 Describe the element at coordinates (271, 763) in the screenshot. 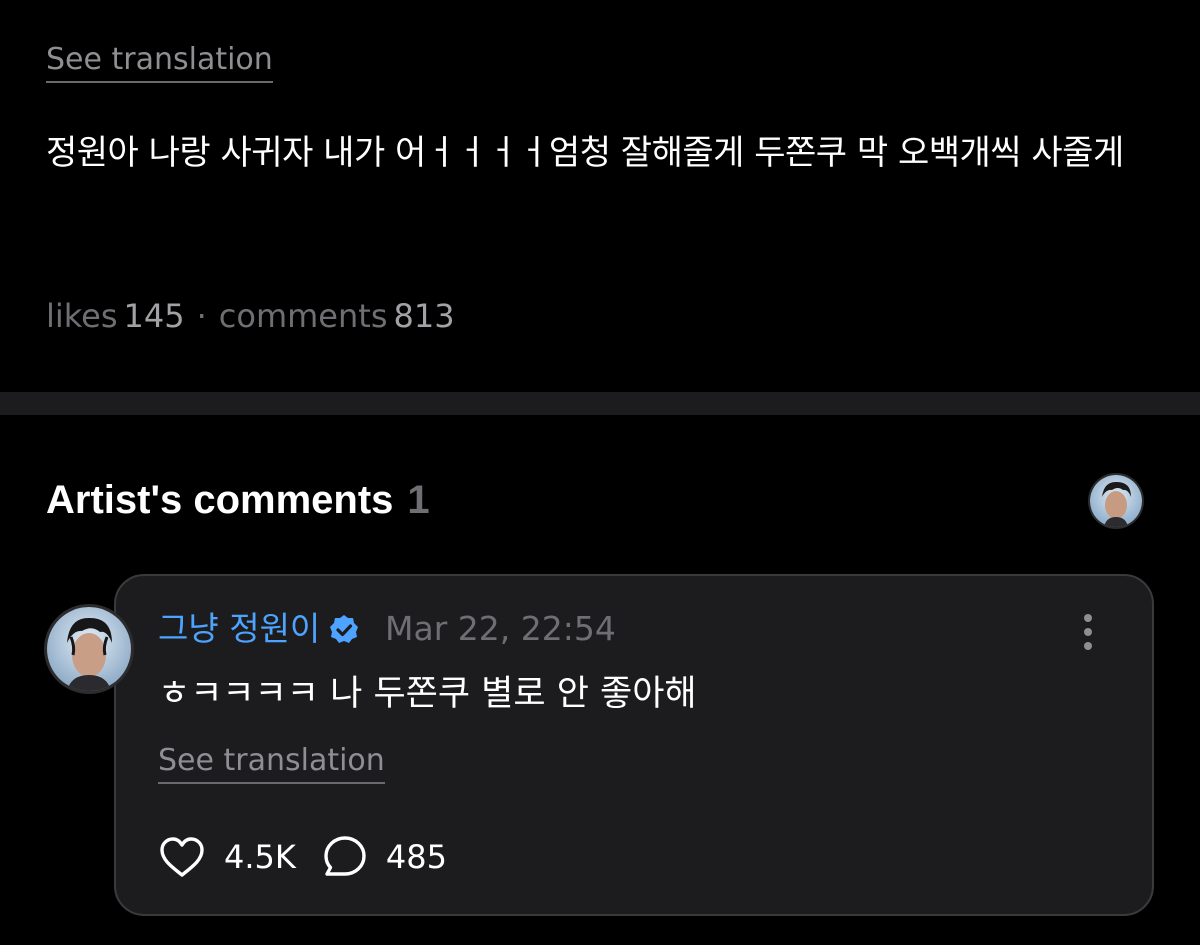

I see `comment-see-translation-link: See translation` at that location.